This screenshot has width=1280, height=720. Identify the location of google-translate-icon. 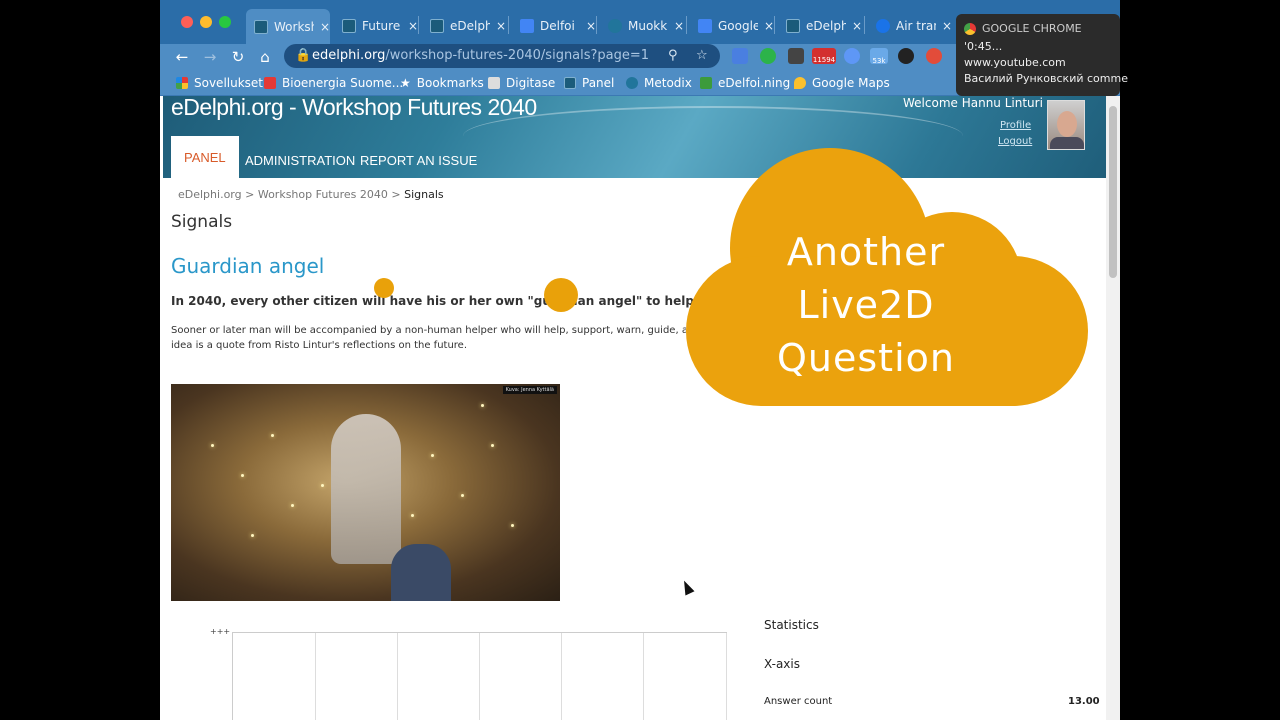
(705, 25).